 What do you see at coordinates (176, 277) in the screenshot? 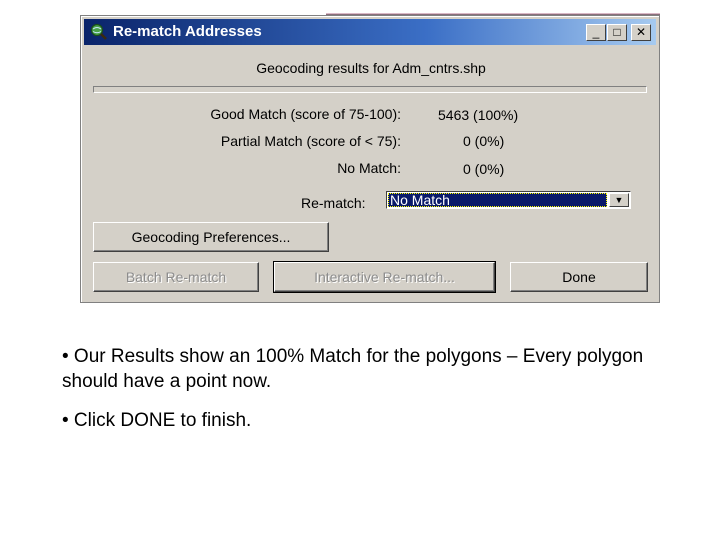
I see `batch-rematch-button: Batch Re-match` at bounding box center [176, 277].